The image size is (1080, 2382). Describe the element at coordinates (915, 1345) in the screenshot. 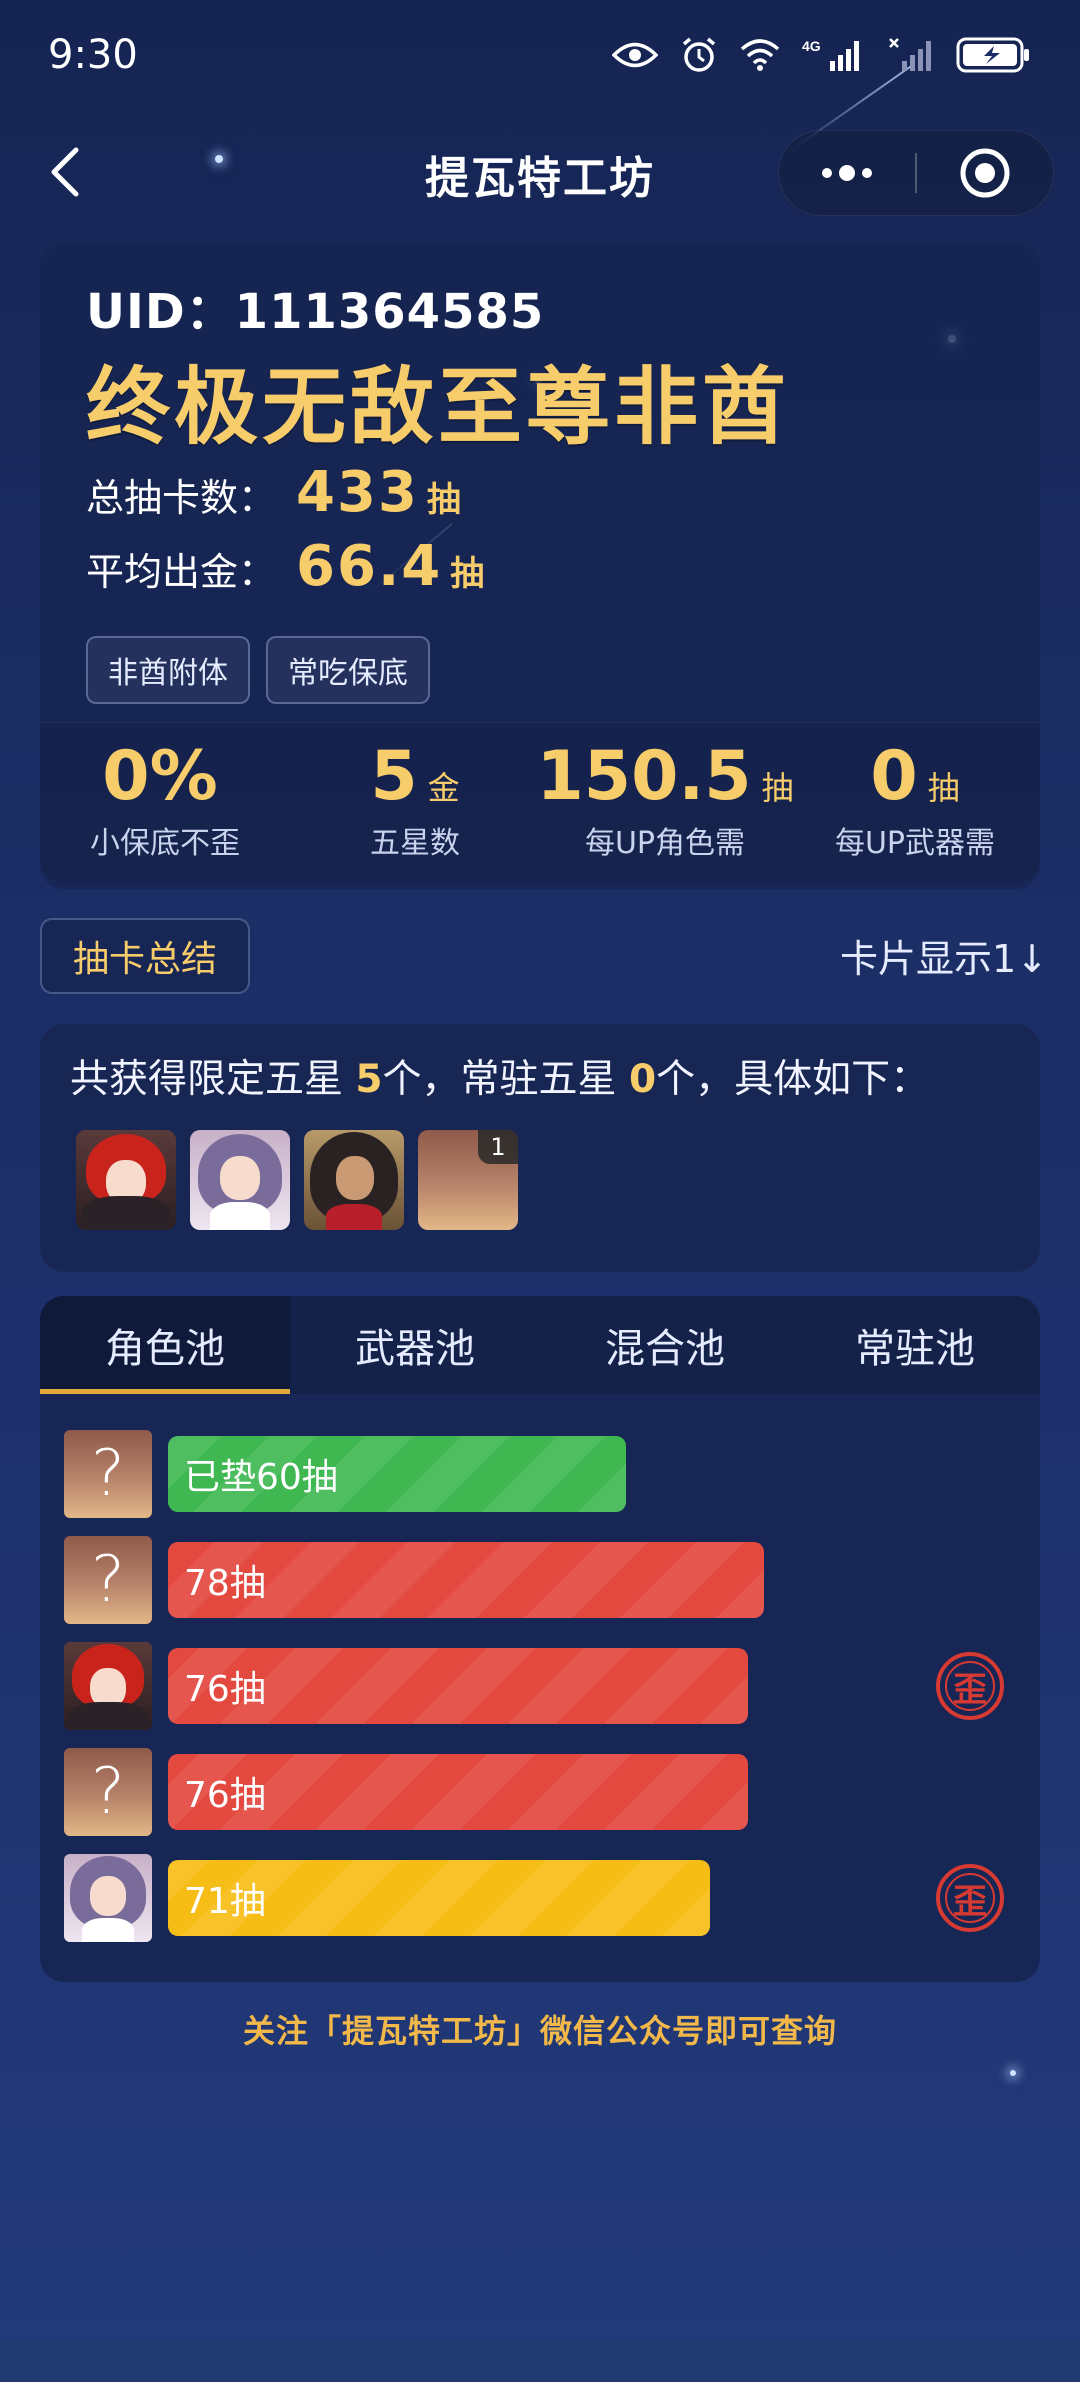

I see `tab-standard-pool: 常驻池` at that location.